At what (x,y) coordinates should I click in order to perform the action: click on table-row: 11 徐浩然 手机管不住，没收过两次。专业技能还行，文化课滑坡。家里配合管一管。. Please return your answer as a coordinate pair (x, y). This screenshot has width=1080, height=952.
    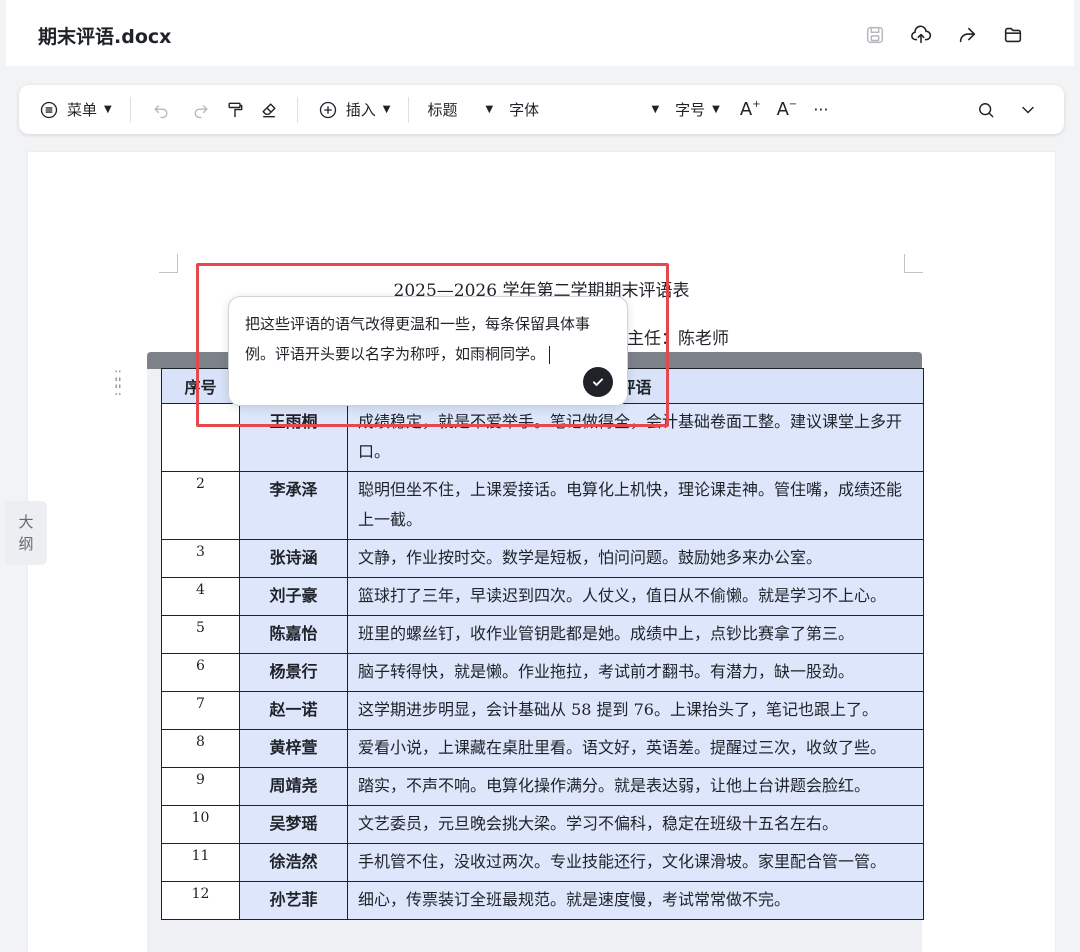
    Looking at the image, I should click on (542, 862).